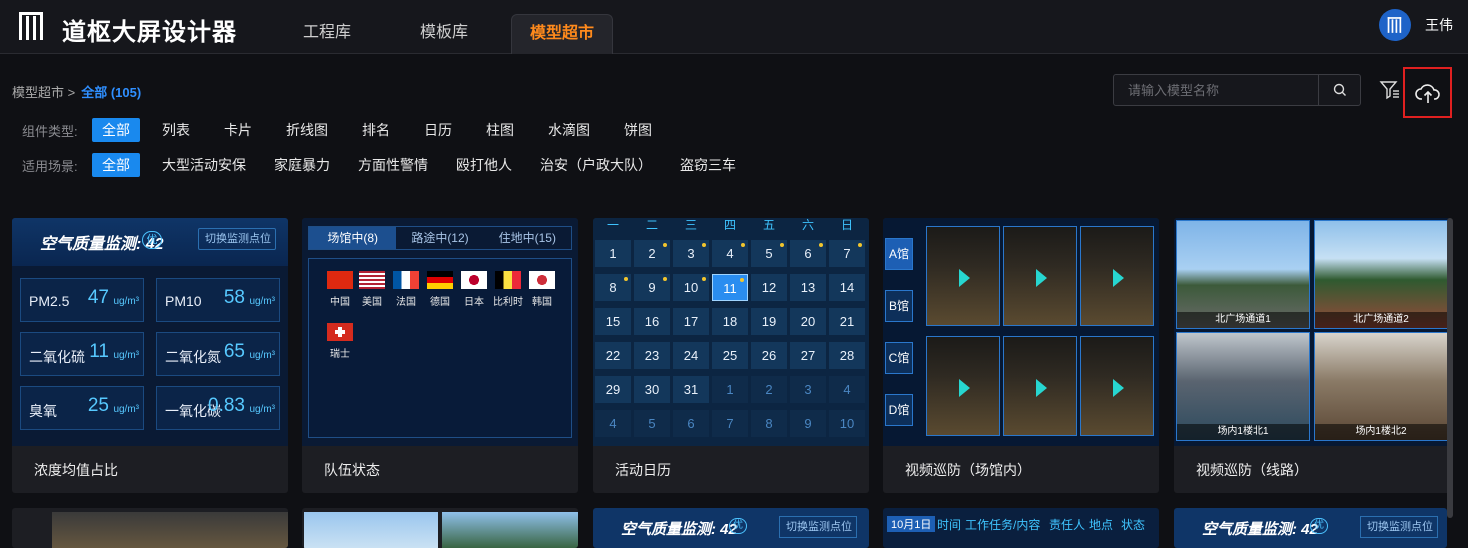  What do you see at coordinates (508, 302) in the screenshot?
I see `flag-label: 比利时` at bounding box center [508, 302].